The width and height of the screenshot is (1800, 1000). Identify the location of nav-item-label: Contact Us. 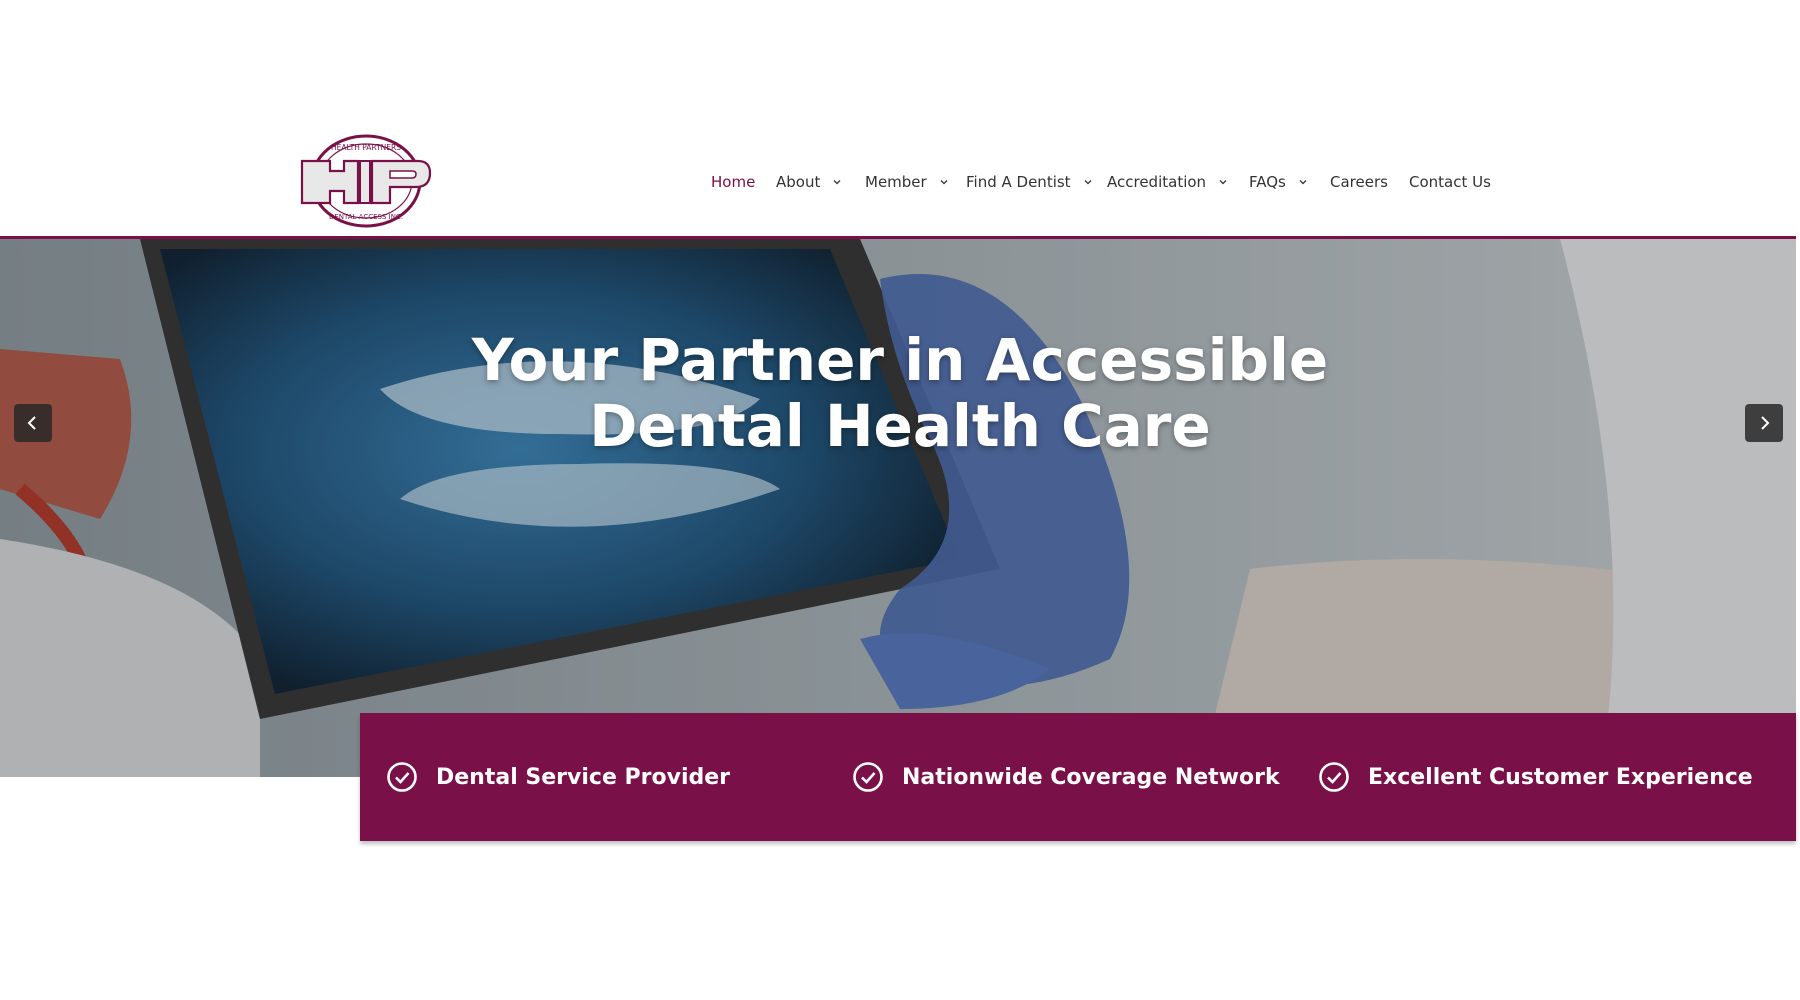
(1450, 182).